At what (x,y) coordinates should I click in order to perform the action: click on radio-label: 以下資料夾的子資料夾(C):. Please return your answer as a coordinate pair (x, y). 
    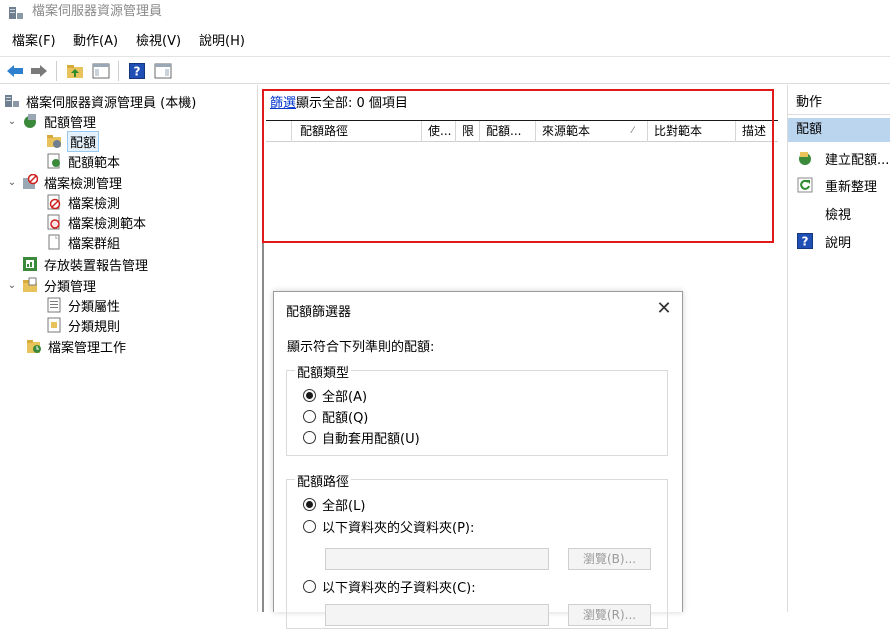
    Looking at the image, I should click on (399, 588).